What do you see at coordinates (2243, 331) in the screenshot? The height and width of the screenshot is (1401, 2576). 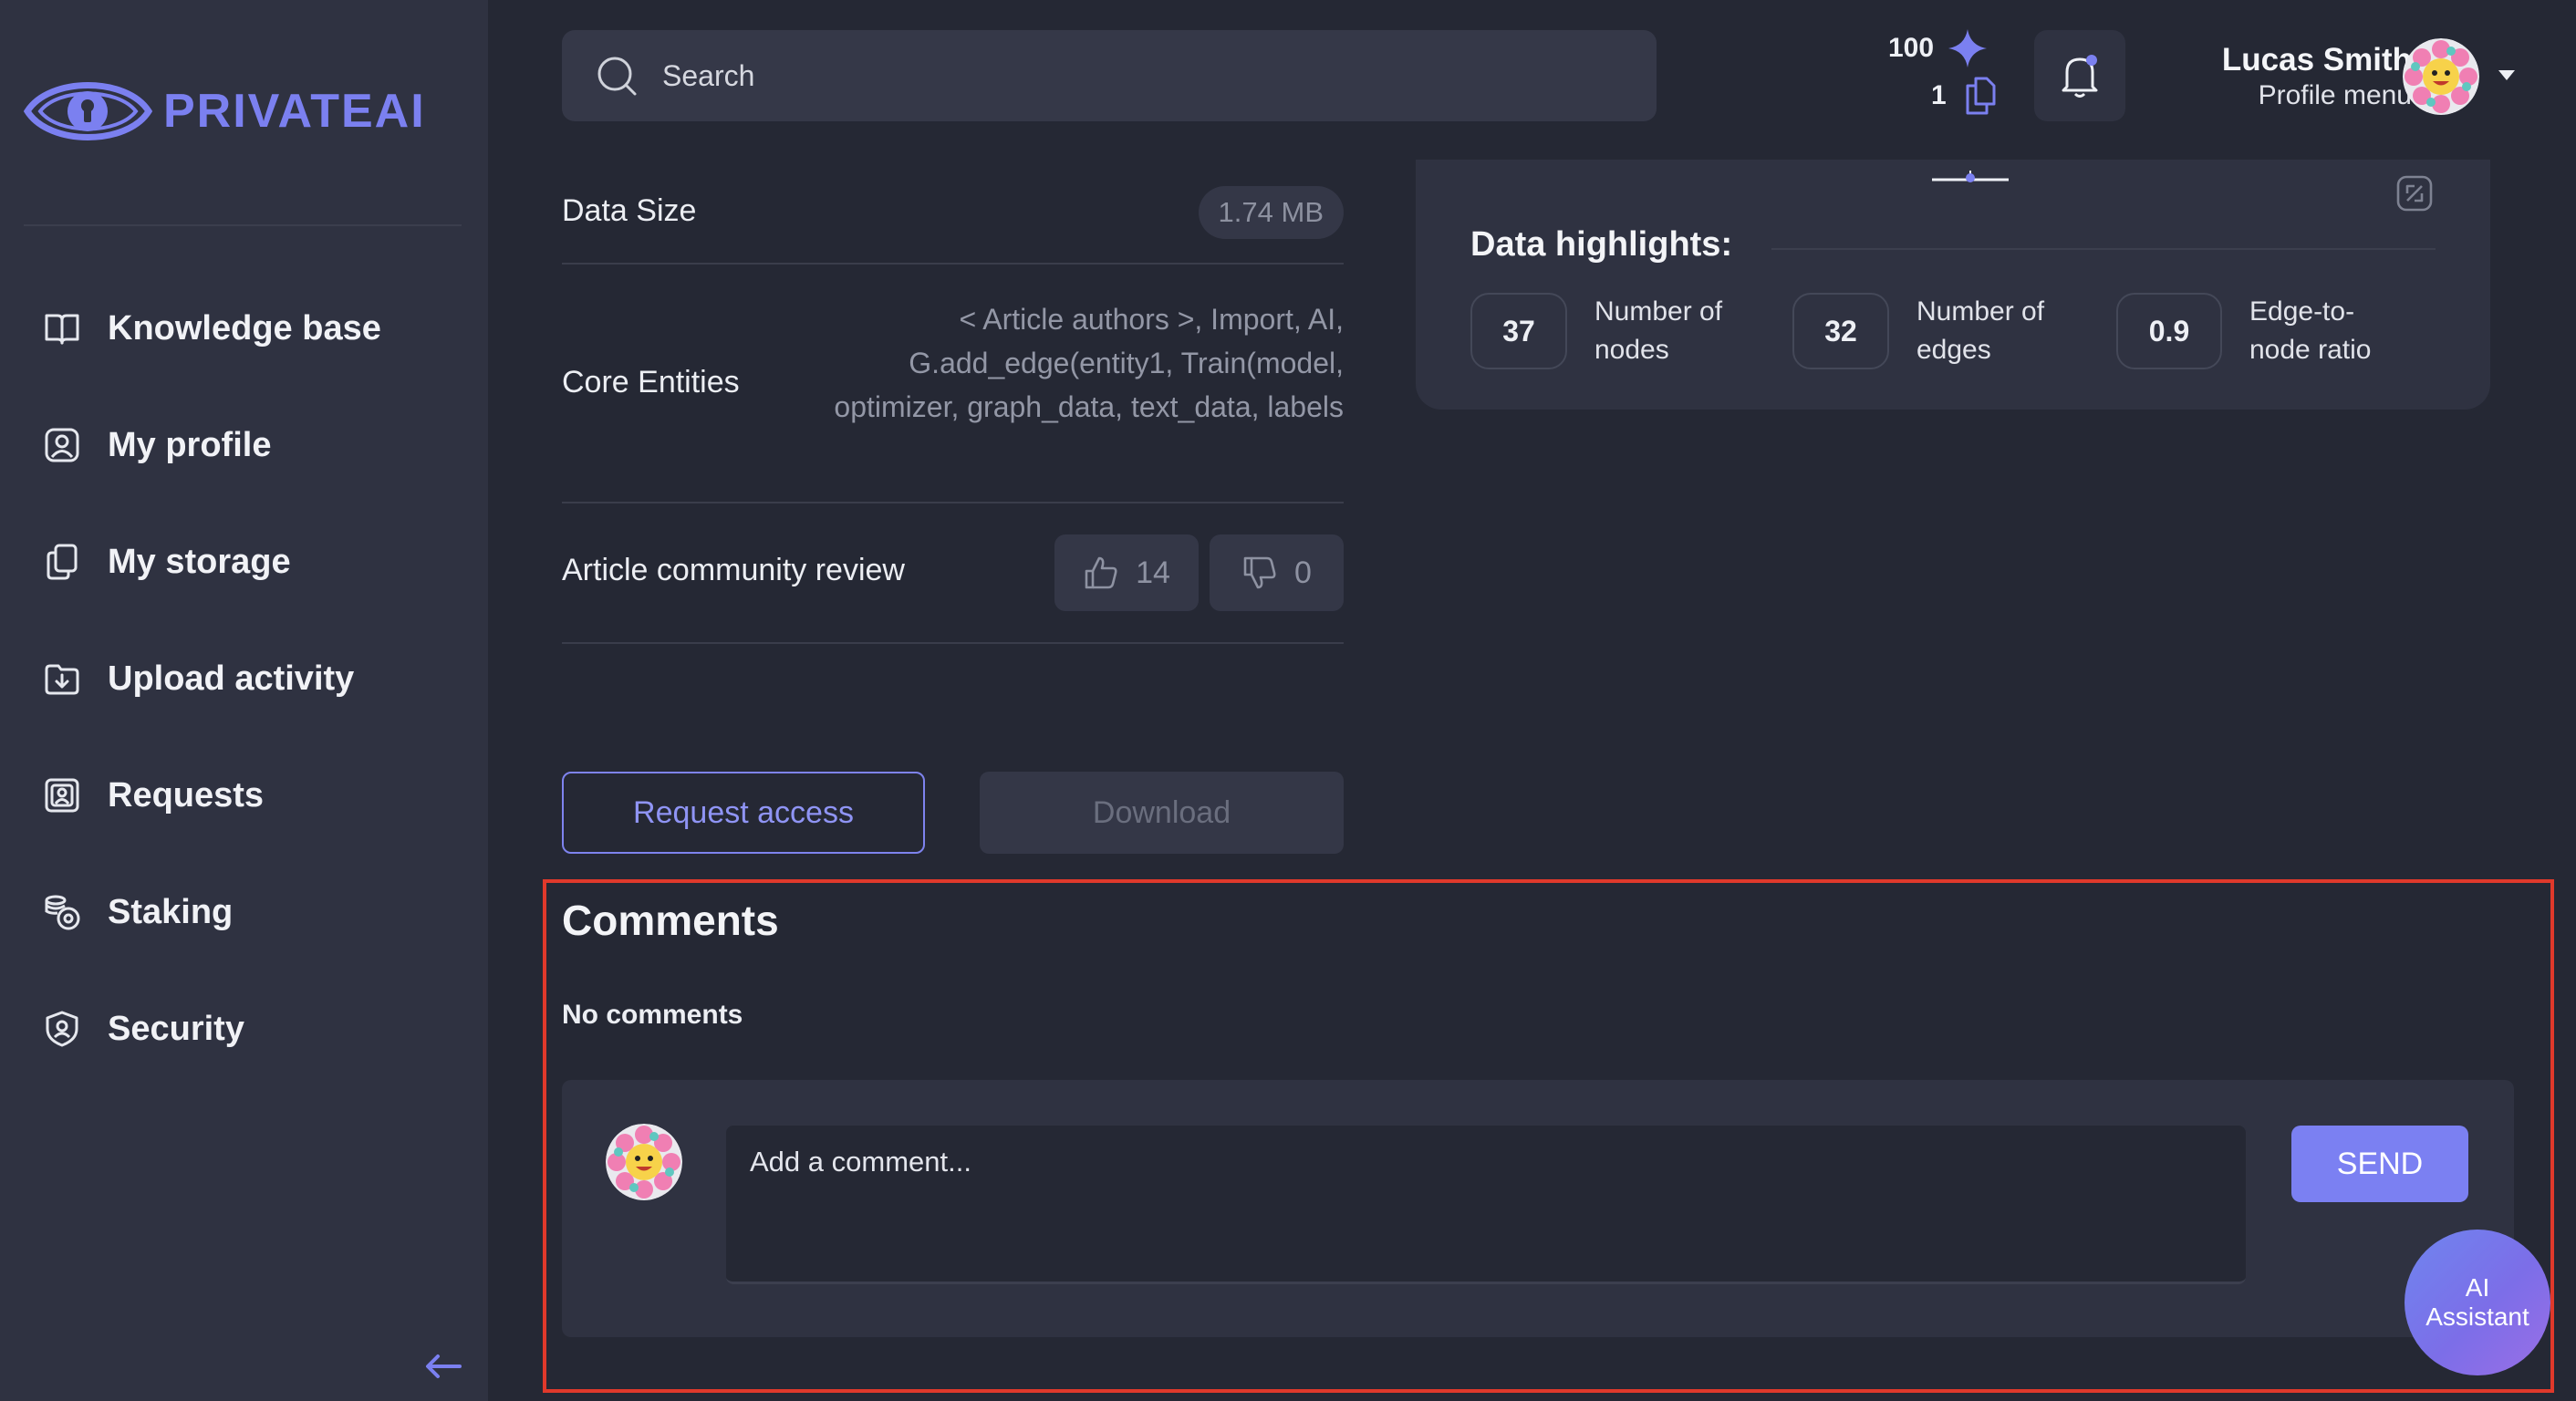 I see `metric-edge-node-ratio: 0.9 Edge-to- node ratio` at bounding box center [2243, 331].